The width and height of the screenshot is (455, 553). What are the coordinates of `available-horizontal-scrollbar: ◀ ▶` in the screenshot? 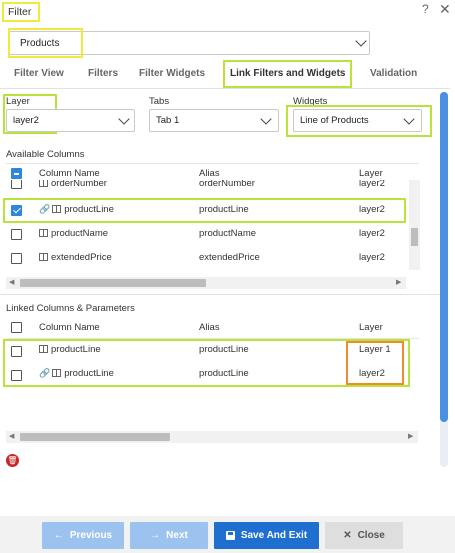 It's located at (206, 283).